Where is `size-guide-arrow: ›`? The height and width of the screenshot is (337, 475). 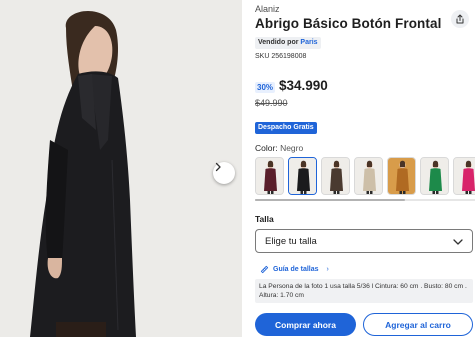
size-guide-arrow: › is located at coordinates (327, 269).